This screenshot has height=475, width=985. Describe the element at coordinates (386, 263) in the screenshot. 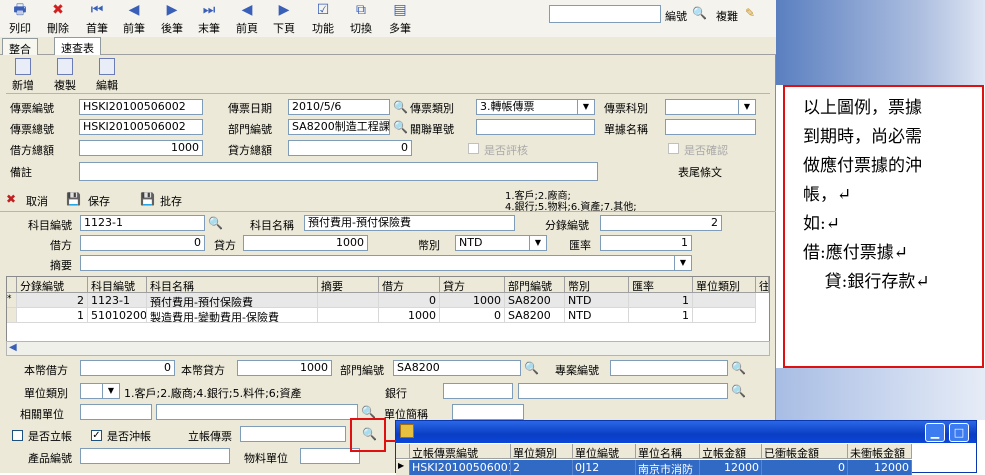

I see `summary-select: ▼` at that location.